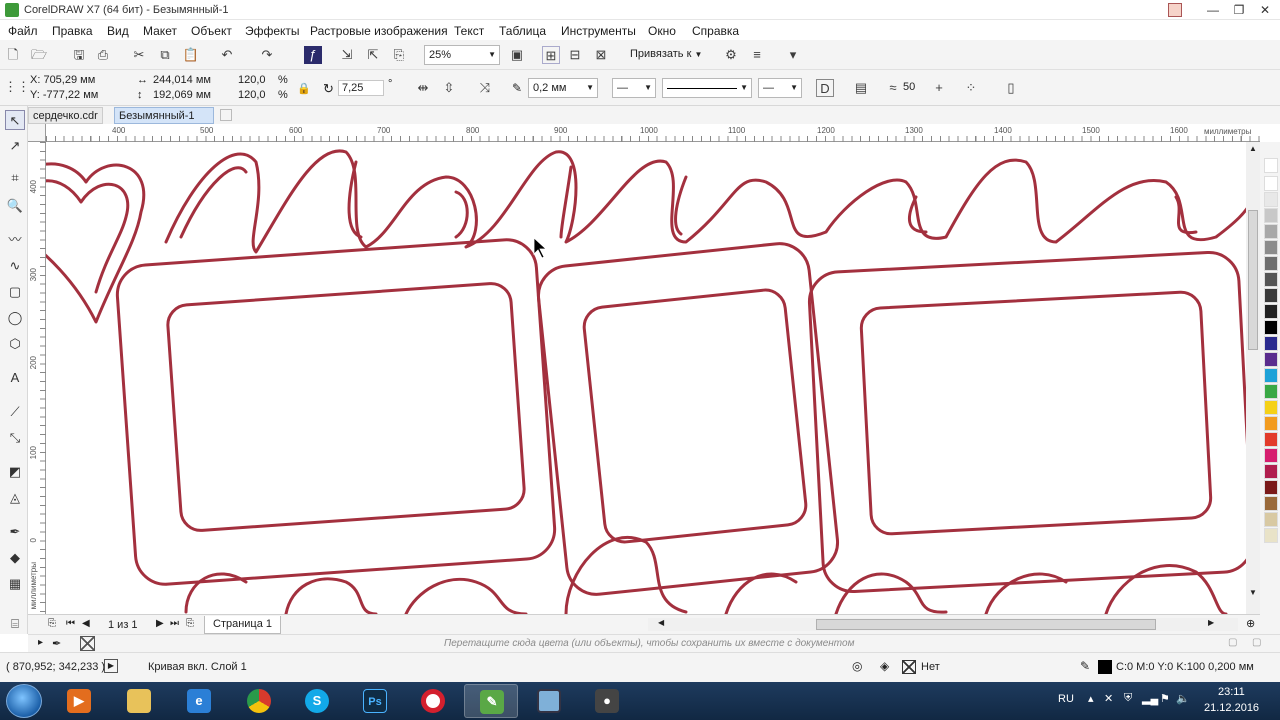  Describe the element at coordinates (707, 88) in the screenshot. I see `line-style-select: ▼` at that location.